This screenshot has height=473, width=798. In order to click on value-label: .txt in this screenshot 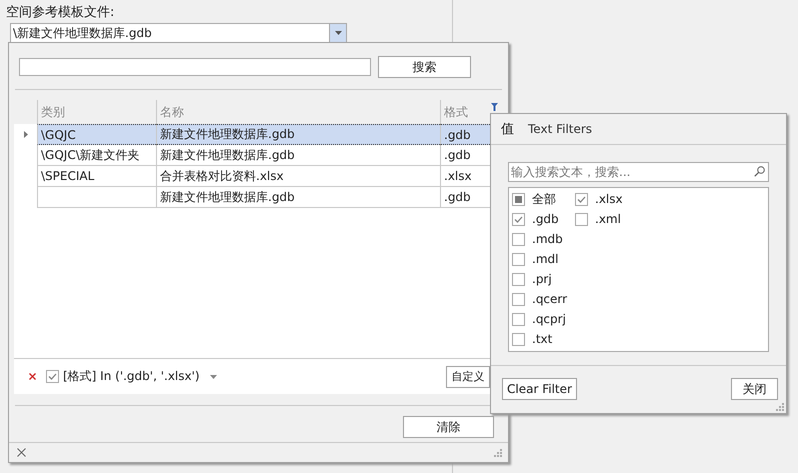, I will do `click(542, 339)`.